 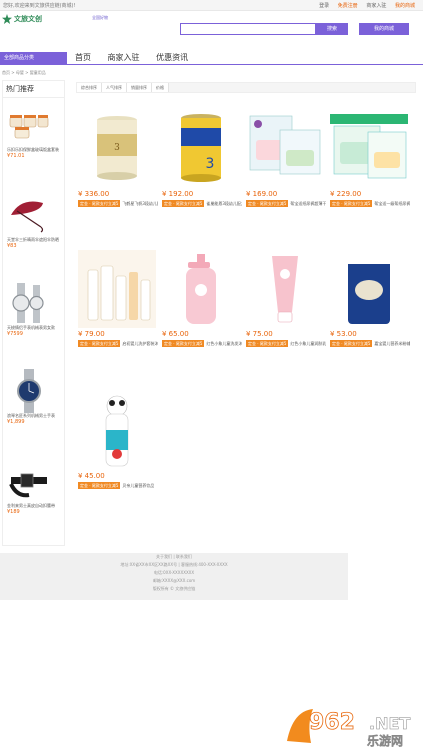 What do you see at coordinates (100, 18) in the screenshot?
I see `tagline-link: 全国好物` at bounding box center [100, 18].